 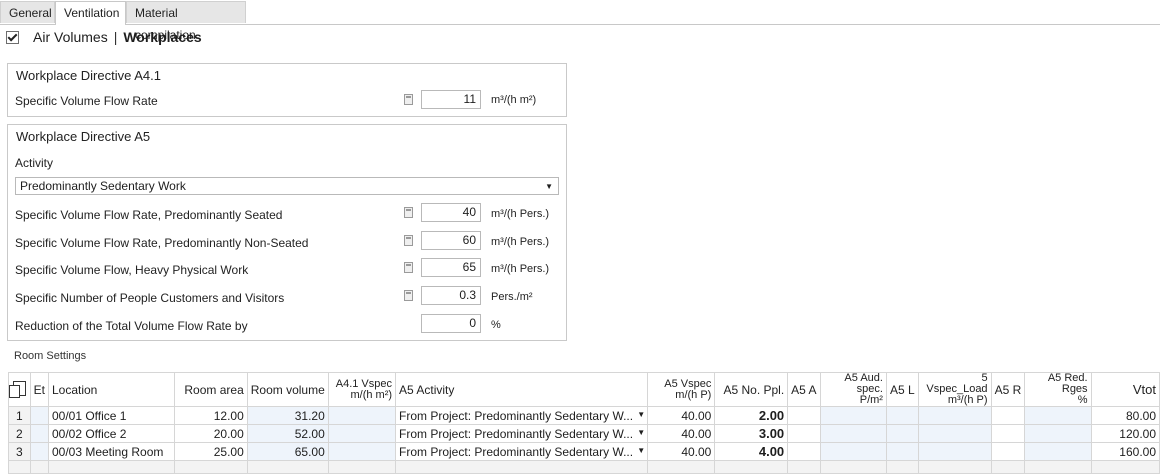 What do you see at coordinates (451, 240) in the screenshot?
I see `a5-nonseated-field: 60` at bounding box center [451, 240].